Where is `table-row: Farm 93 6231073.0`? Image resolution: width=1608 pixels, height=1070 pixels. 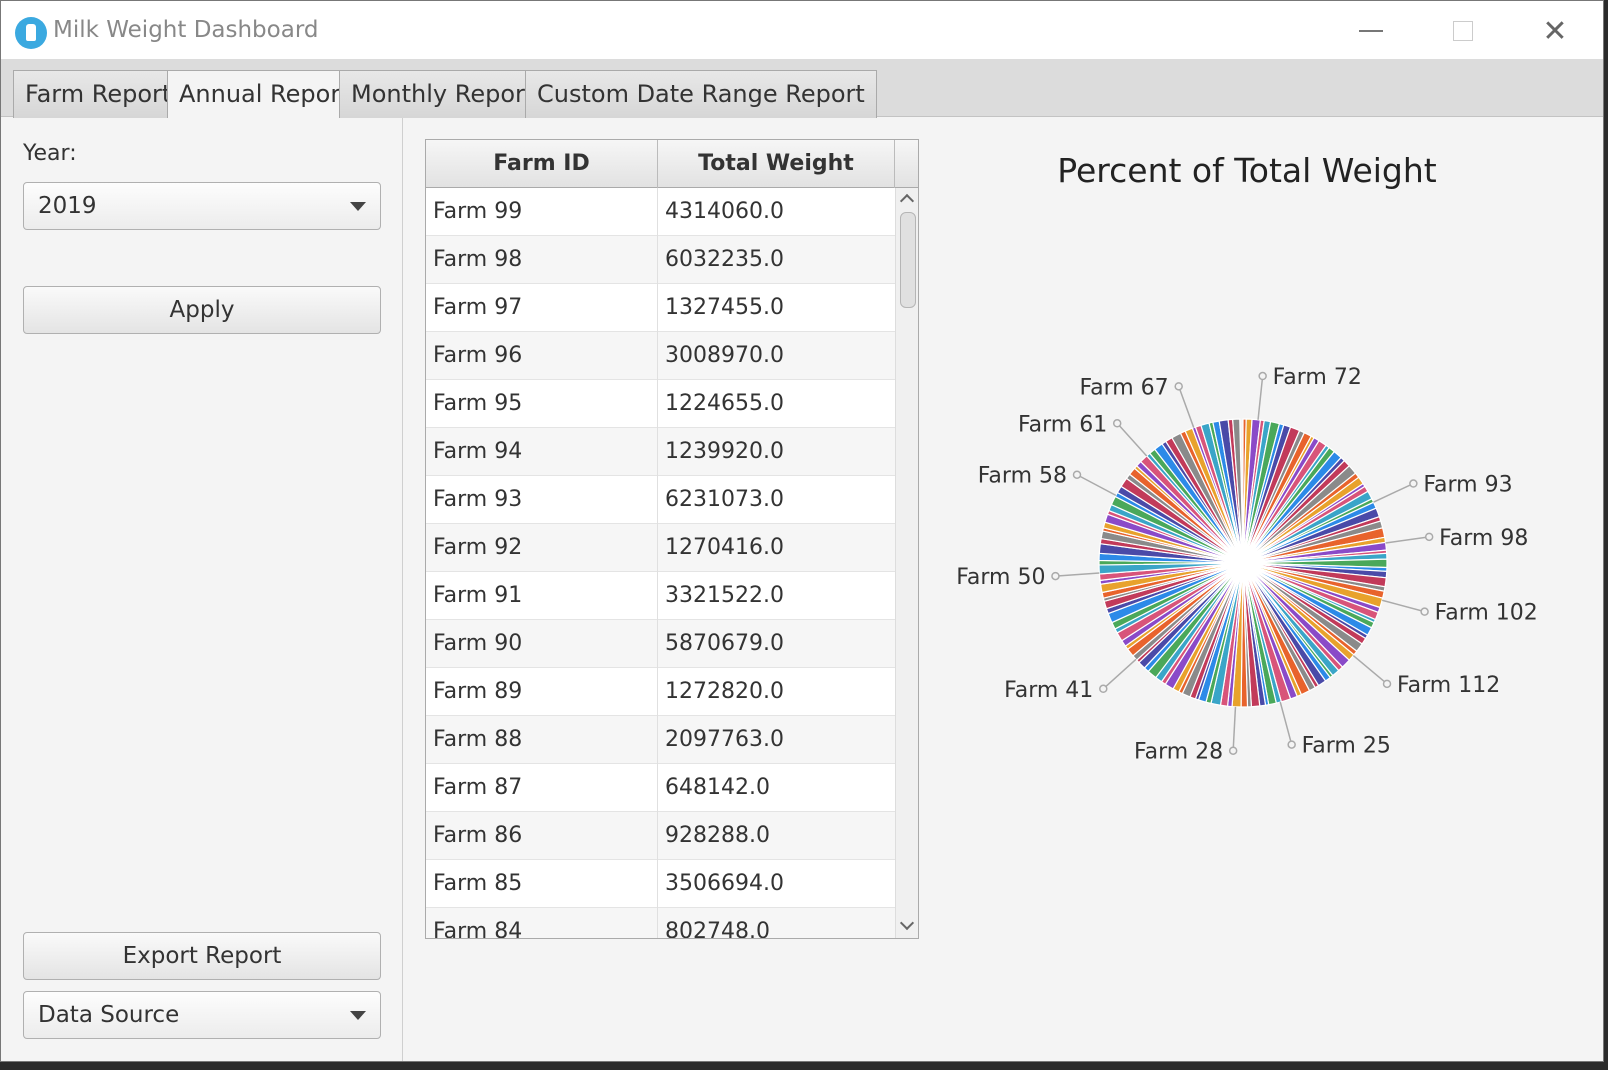 table-row: Farm 93 6231073.0 is located at coordinates (660, 500).